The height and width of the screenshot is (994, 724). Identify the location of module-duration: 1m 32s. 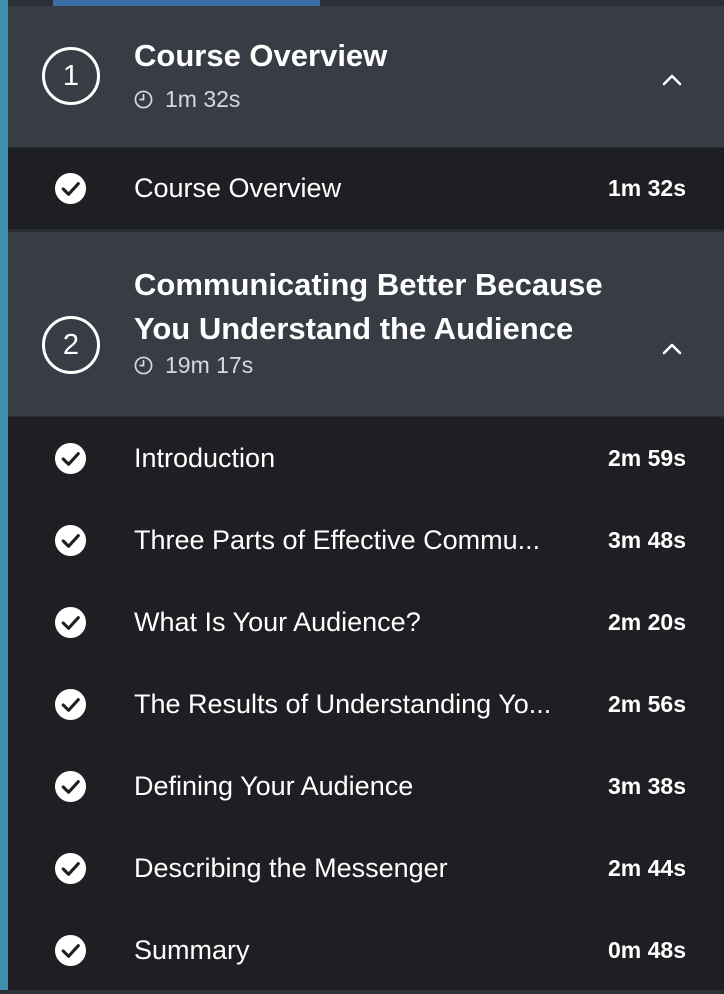
(187, 99).